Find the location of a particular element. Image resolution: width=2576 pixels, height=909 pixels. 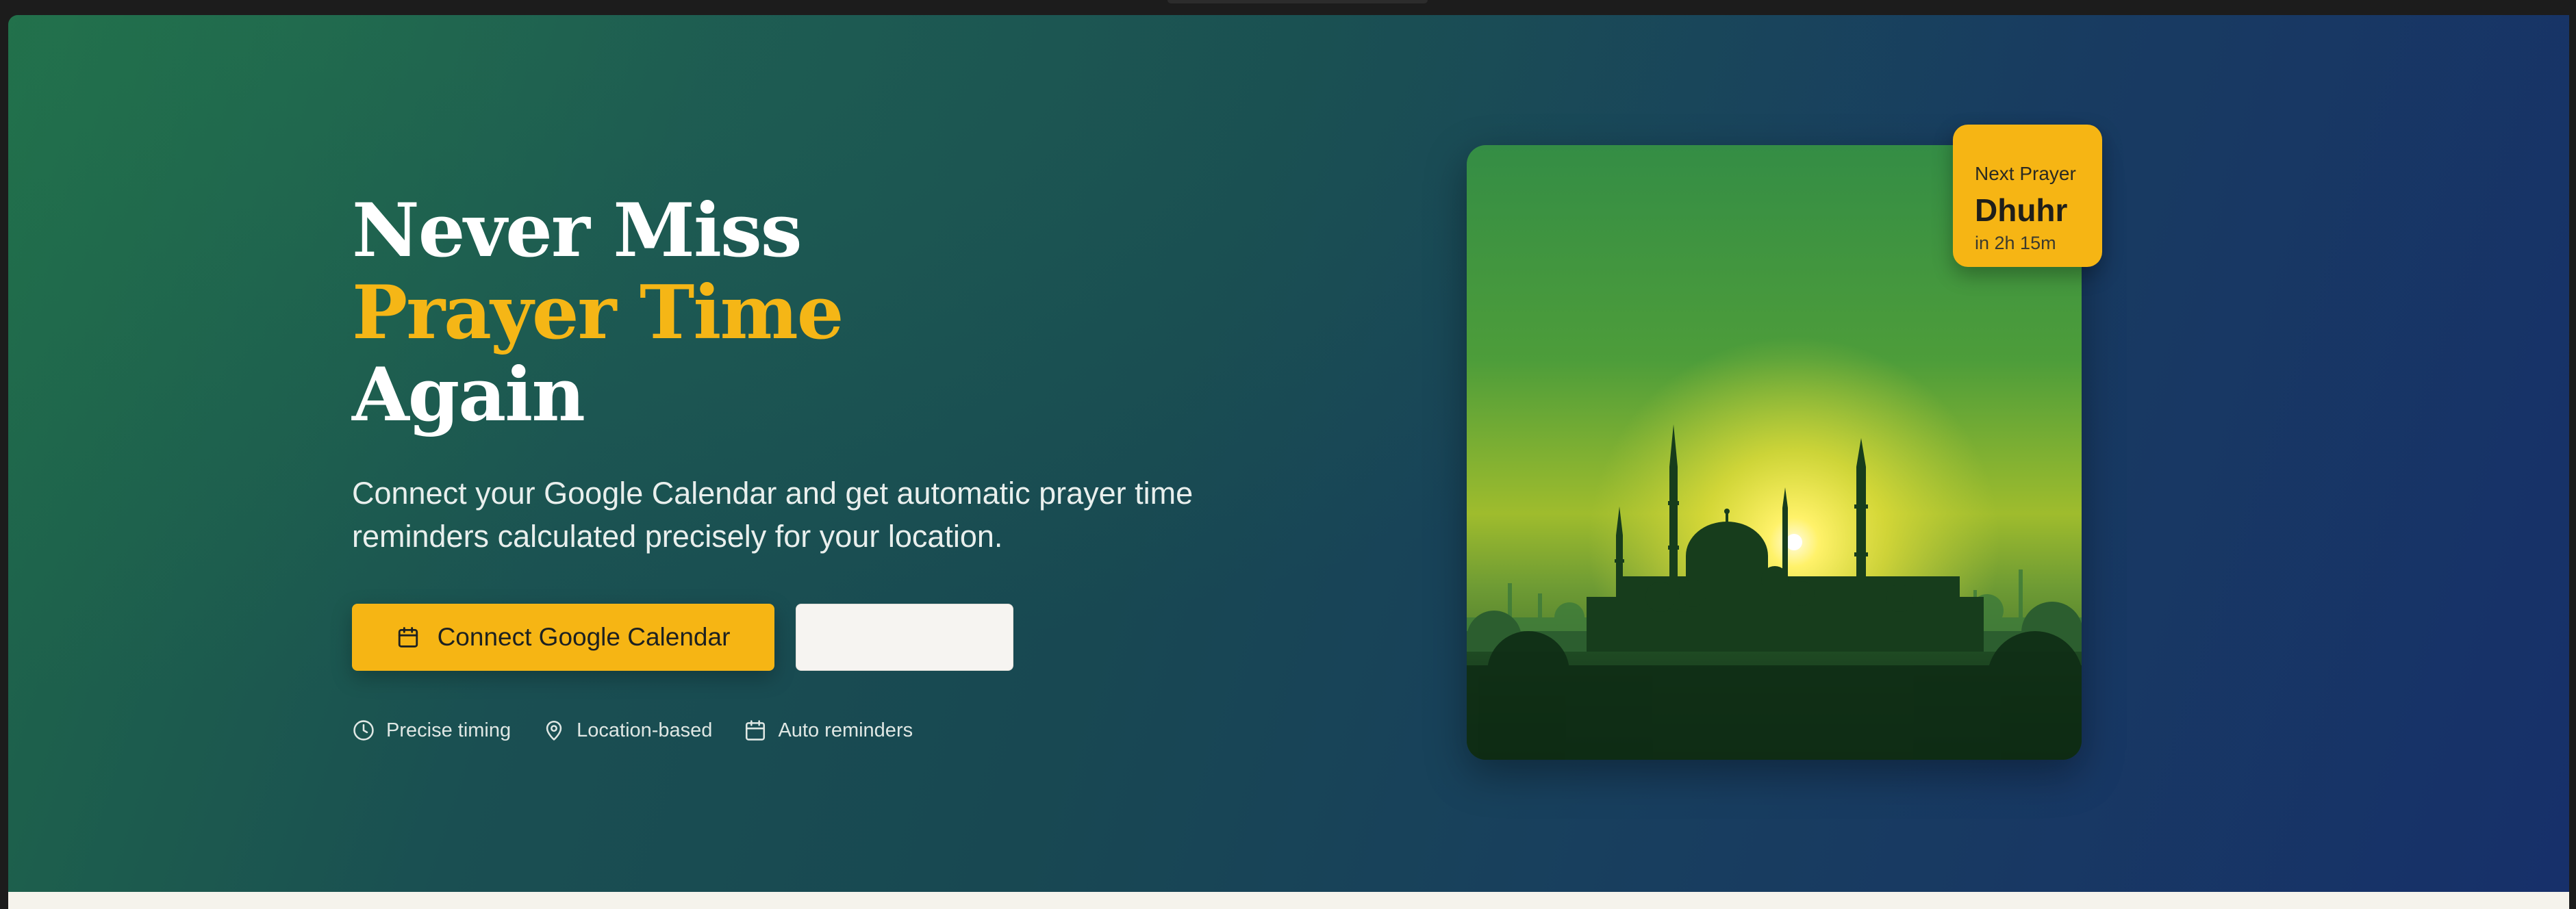

hero-title: Never Miss Prayer Time Again is located at coordinates (598, 313).